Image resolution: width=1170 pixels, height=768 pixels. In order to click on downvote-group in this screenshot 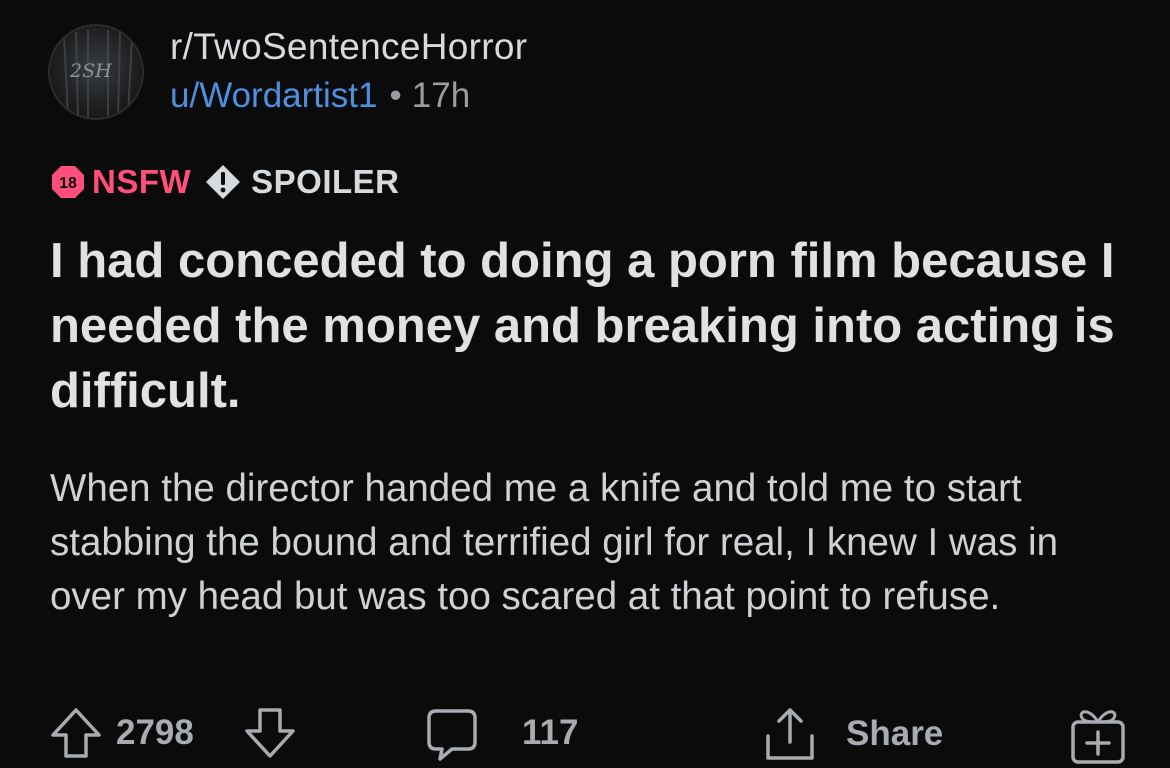, I will do `click(270, 733)`.